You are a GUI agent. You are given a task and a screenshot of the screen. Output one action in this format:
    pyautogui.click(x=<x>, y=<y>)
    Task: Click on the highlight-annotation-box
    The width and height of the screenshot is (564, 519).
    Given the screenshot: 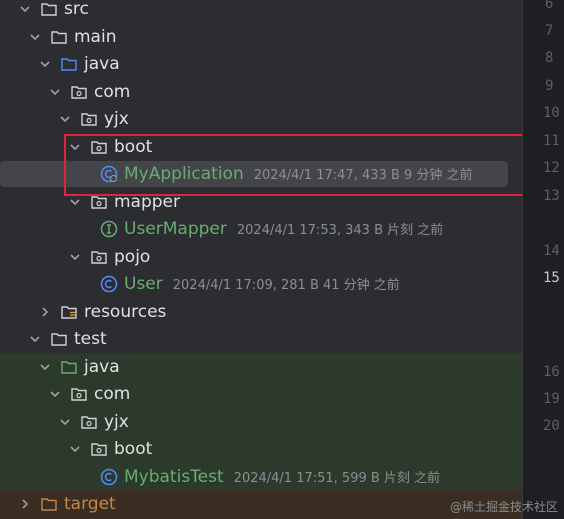 What is the action you would take?
    pyautogui.click(x=299, y=165)
    